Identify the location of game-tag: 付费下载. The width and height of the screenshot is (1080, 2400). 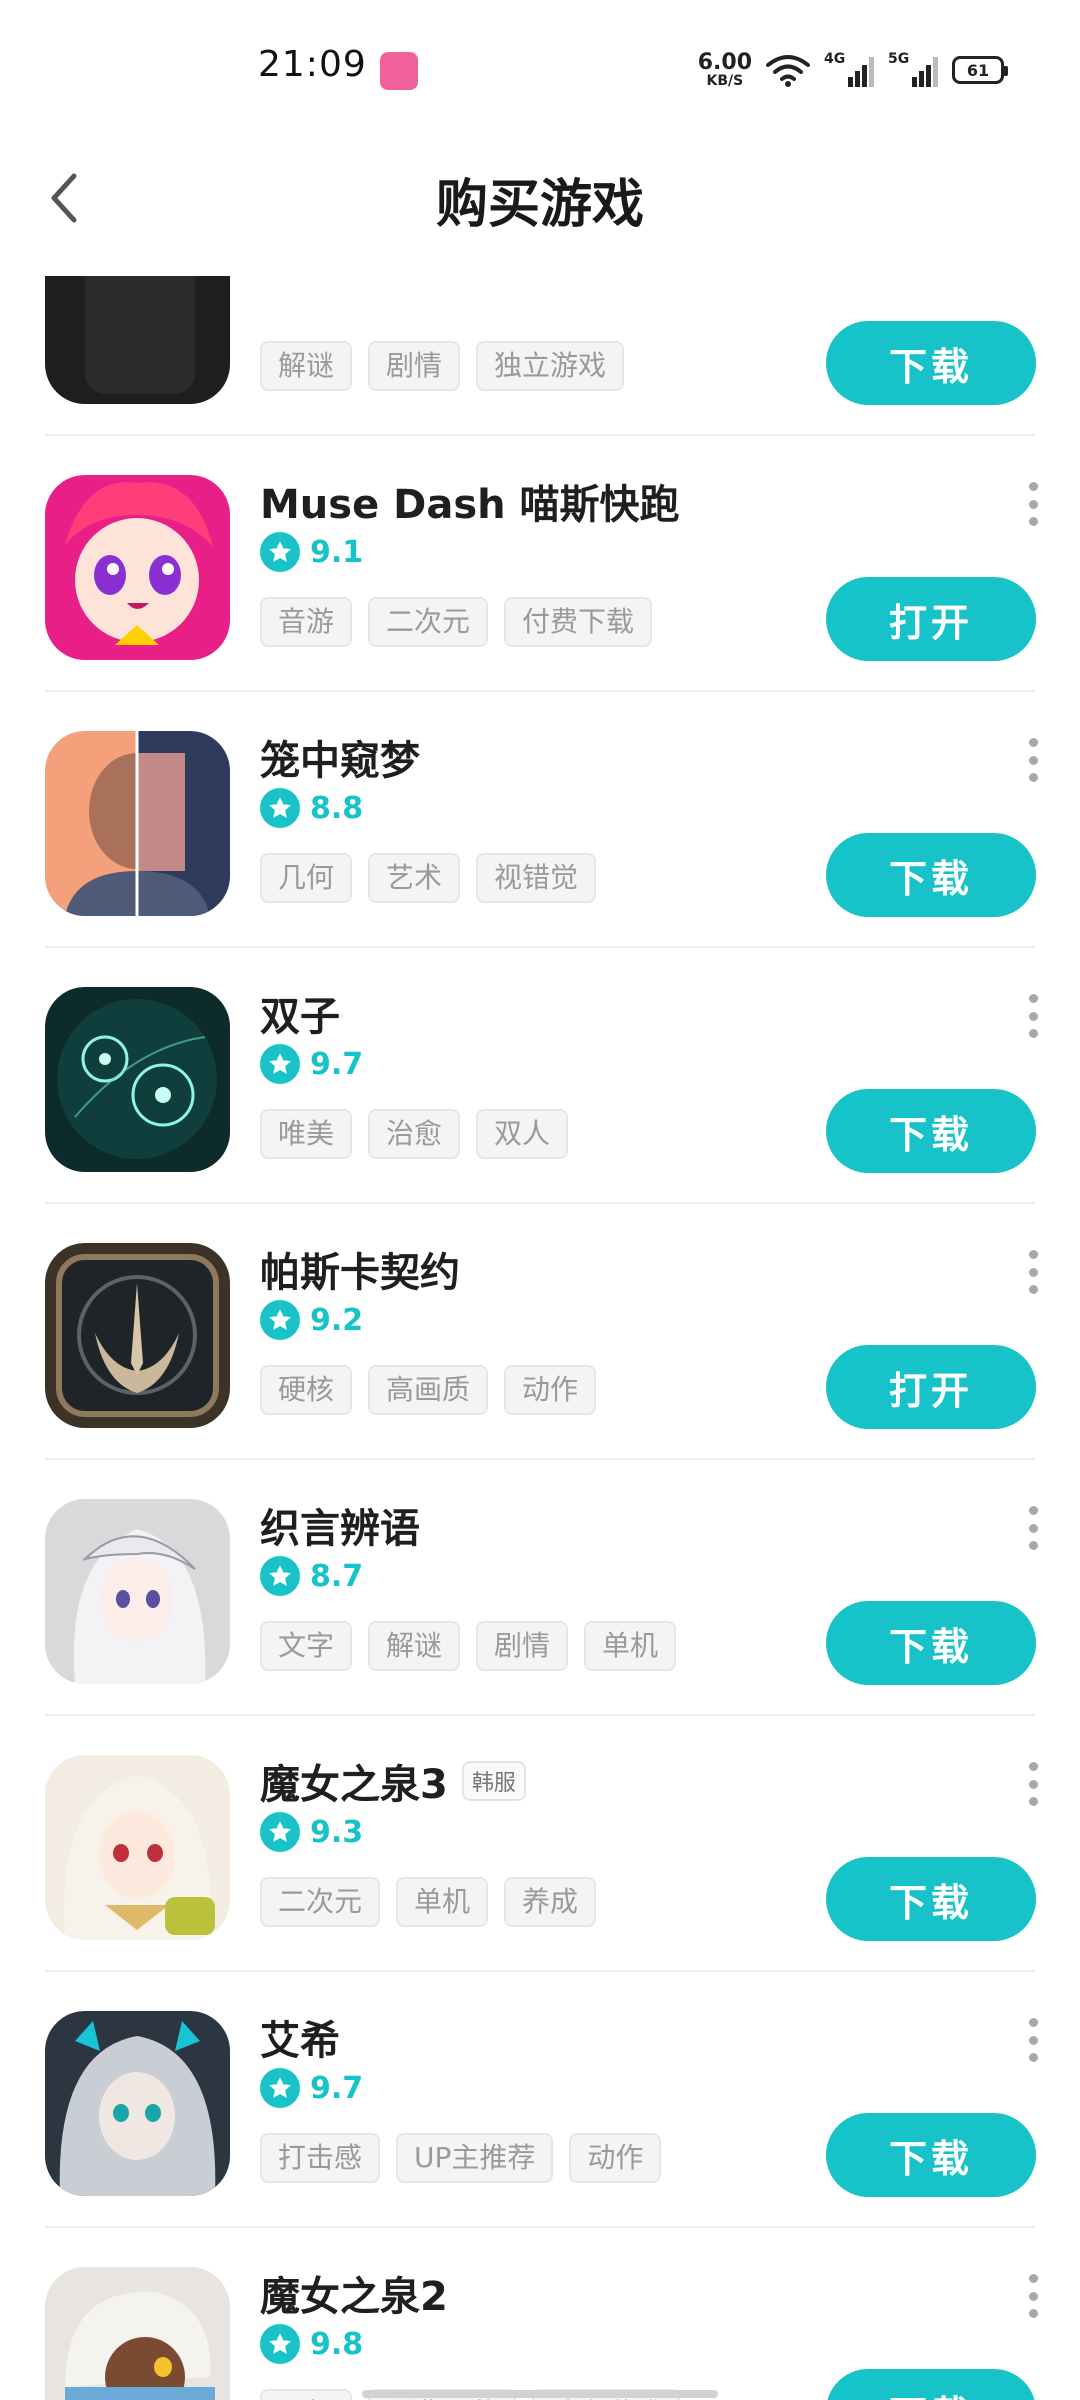
(578, 622).